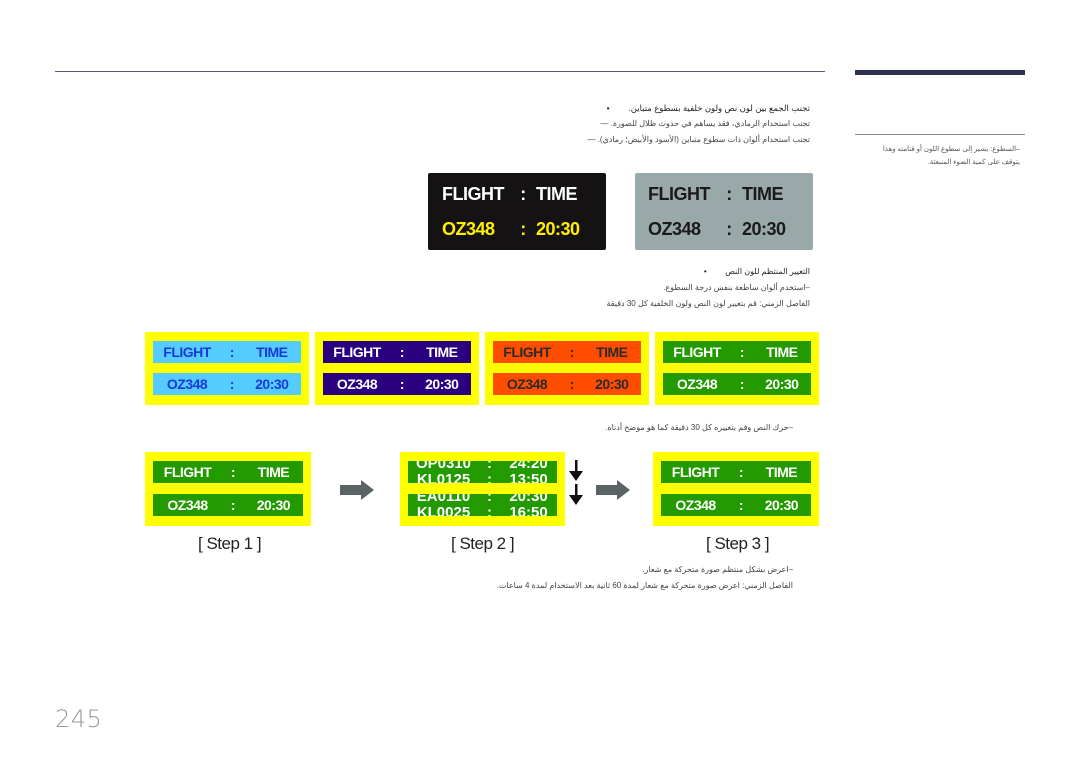 This screenshot has height=763, width=1080. I want to click on step3-board: FLIGHT : TIME OZ348 : 20:30, so click(736, 489).